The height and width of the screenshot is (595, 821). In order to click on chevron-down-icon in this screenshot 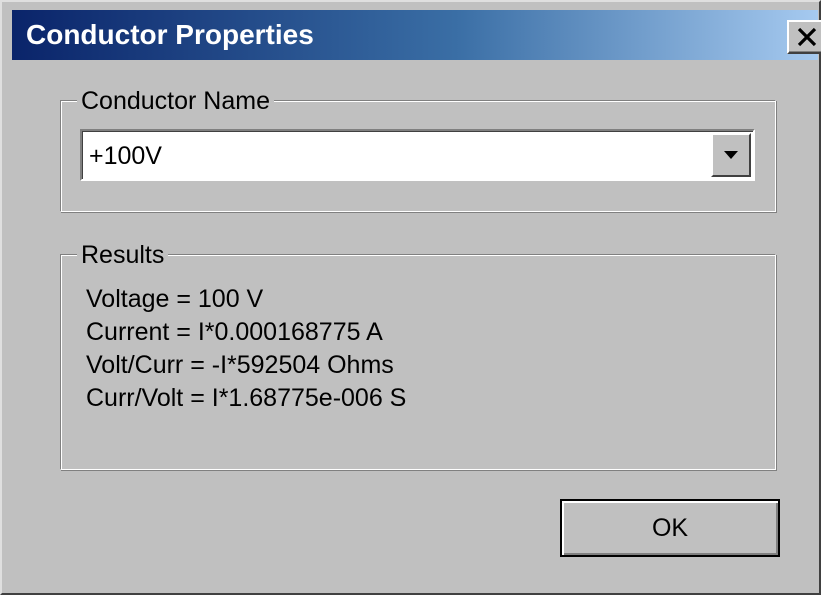, I will do `click(731, 155)`.